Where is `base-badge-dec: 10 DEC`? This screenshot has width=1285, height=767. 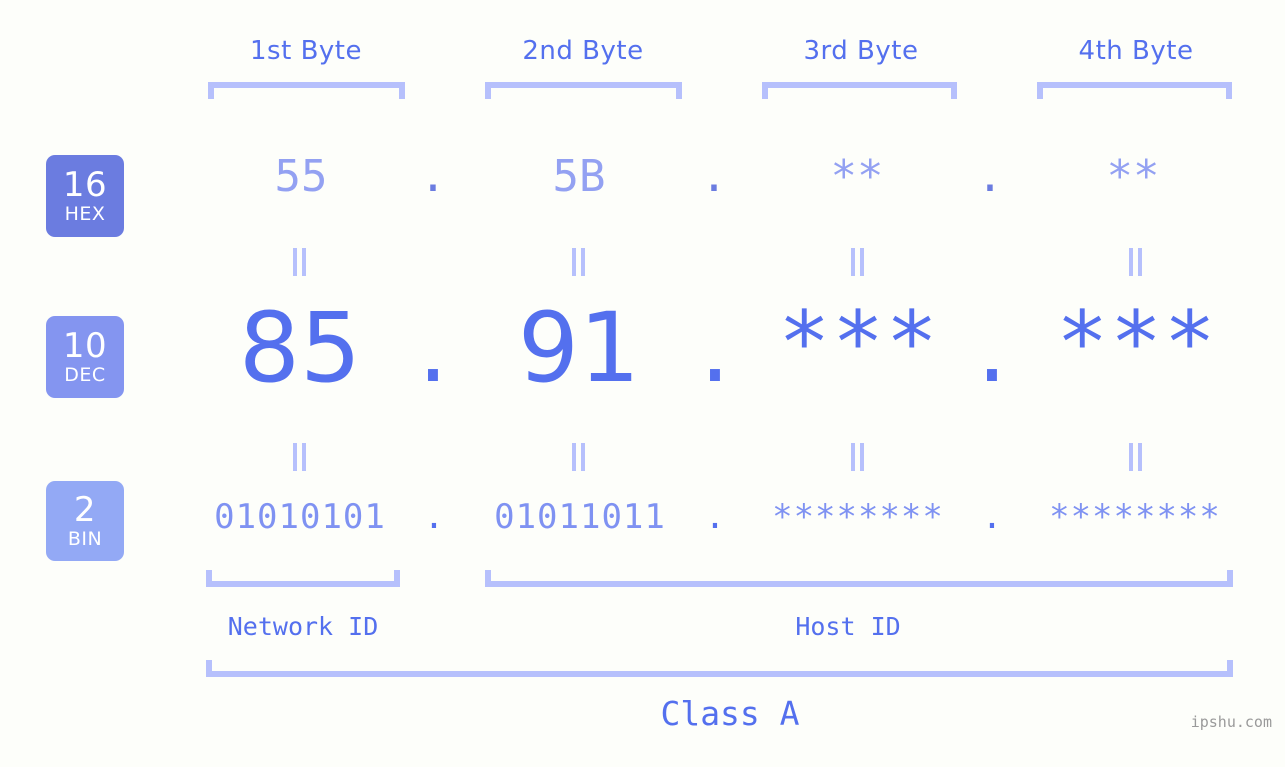 base-badge-dec: 10 DEC is located at coordinates (85, 357).